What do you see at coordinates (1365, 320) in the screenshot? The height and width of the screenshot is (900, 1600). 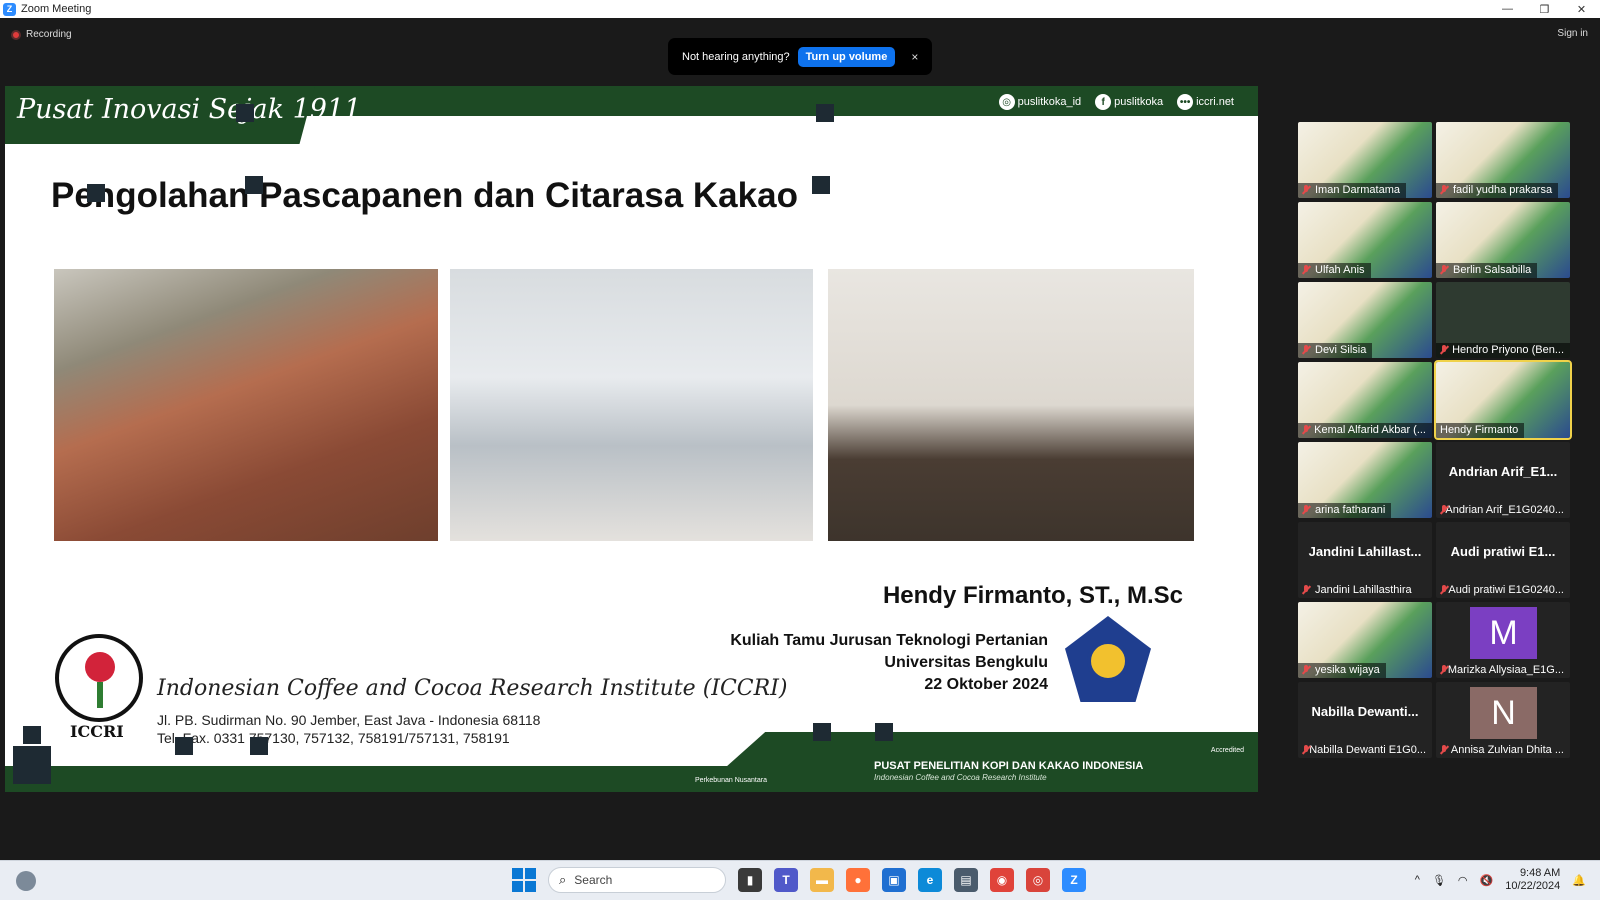 I see `participant-tile: Devi Silsia` at bounding box center [1365, 320].